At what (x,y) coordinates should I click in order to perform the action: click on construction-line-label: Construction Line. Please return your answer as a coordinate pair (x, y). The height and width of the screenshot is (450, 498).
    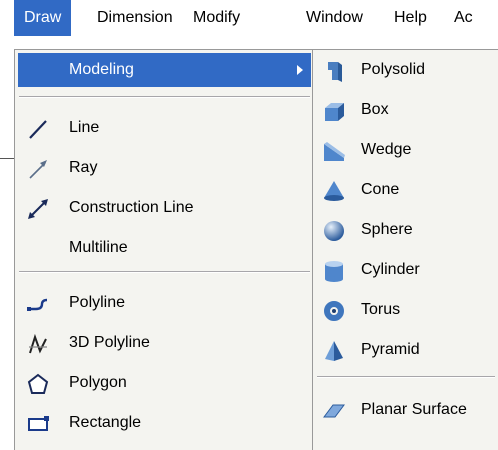
    Looking at the image, I should click on (131, 207).